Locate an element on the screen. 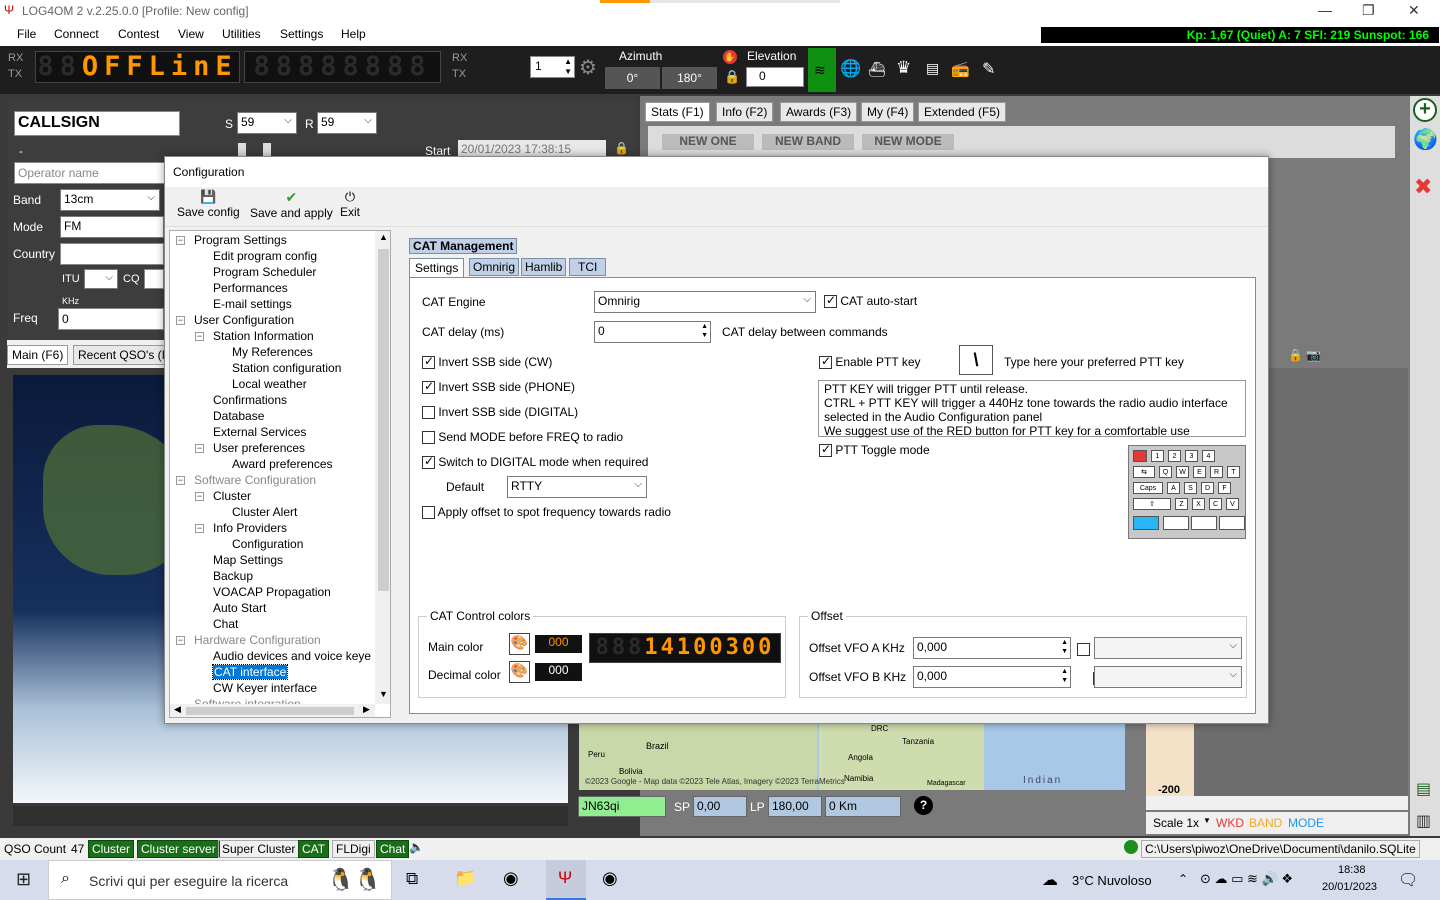  offset-vfo-a-checkbox is located at coordinates (1083, 650).